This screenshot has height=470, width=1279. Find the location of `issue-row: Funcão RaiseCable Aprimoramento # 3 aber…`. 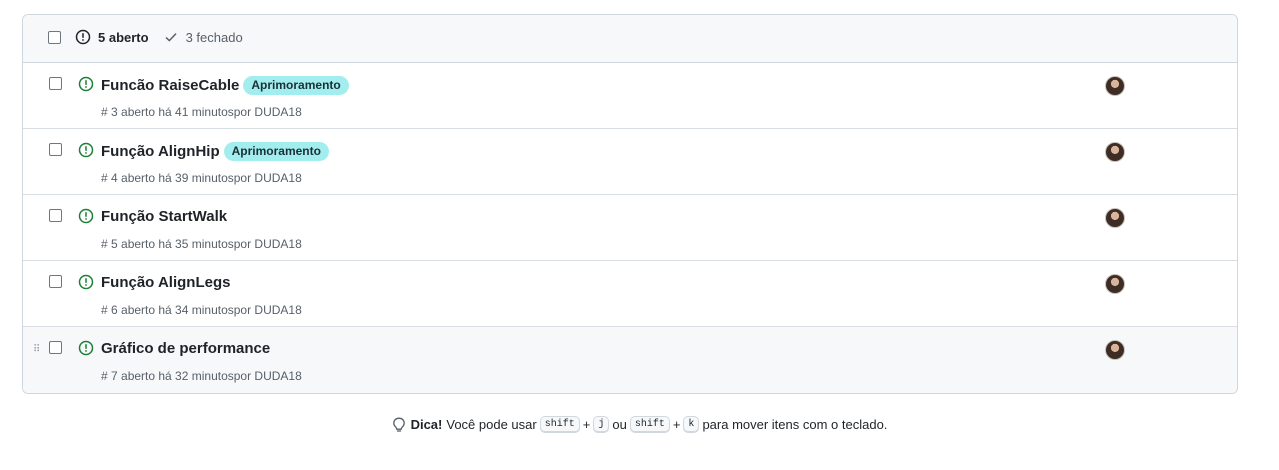

issue-row: Funcão RaiseCable Aprimoramento # 3 aber… is located at coordinates (630, 96).